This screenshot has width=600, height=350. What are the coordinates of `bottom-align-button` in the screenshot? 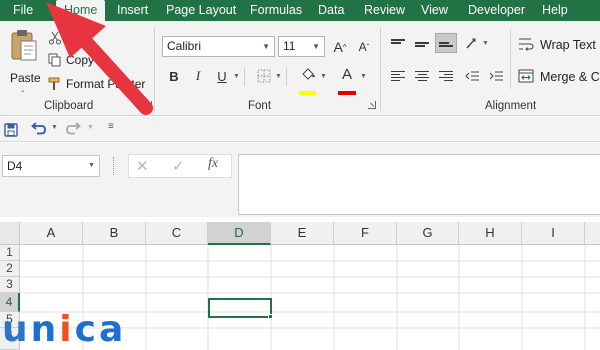 It's located at (446, 43).